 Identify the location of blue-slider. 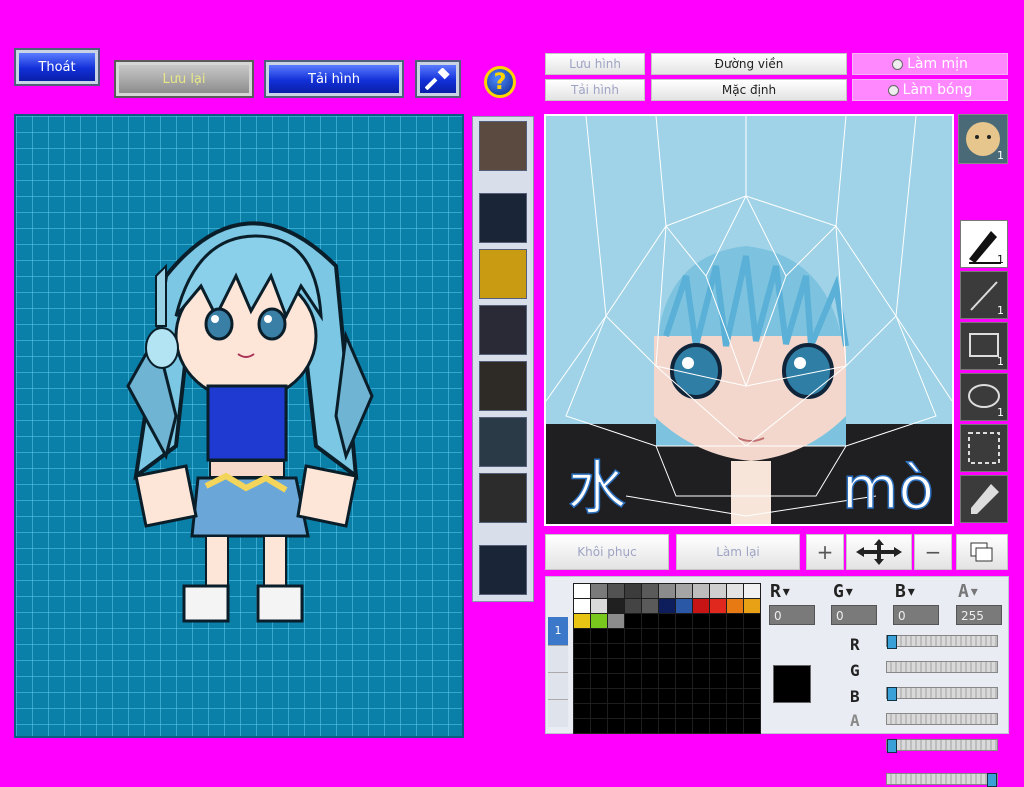
(942, 746).